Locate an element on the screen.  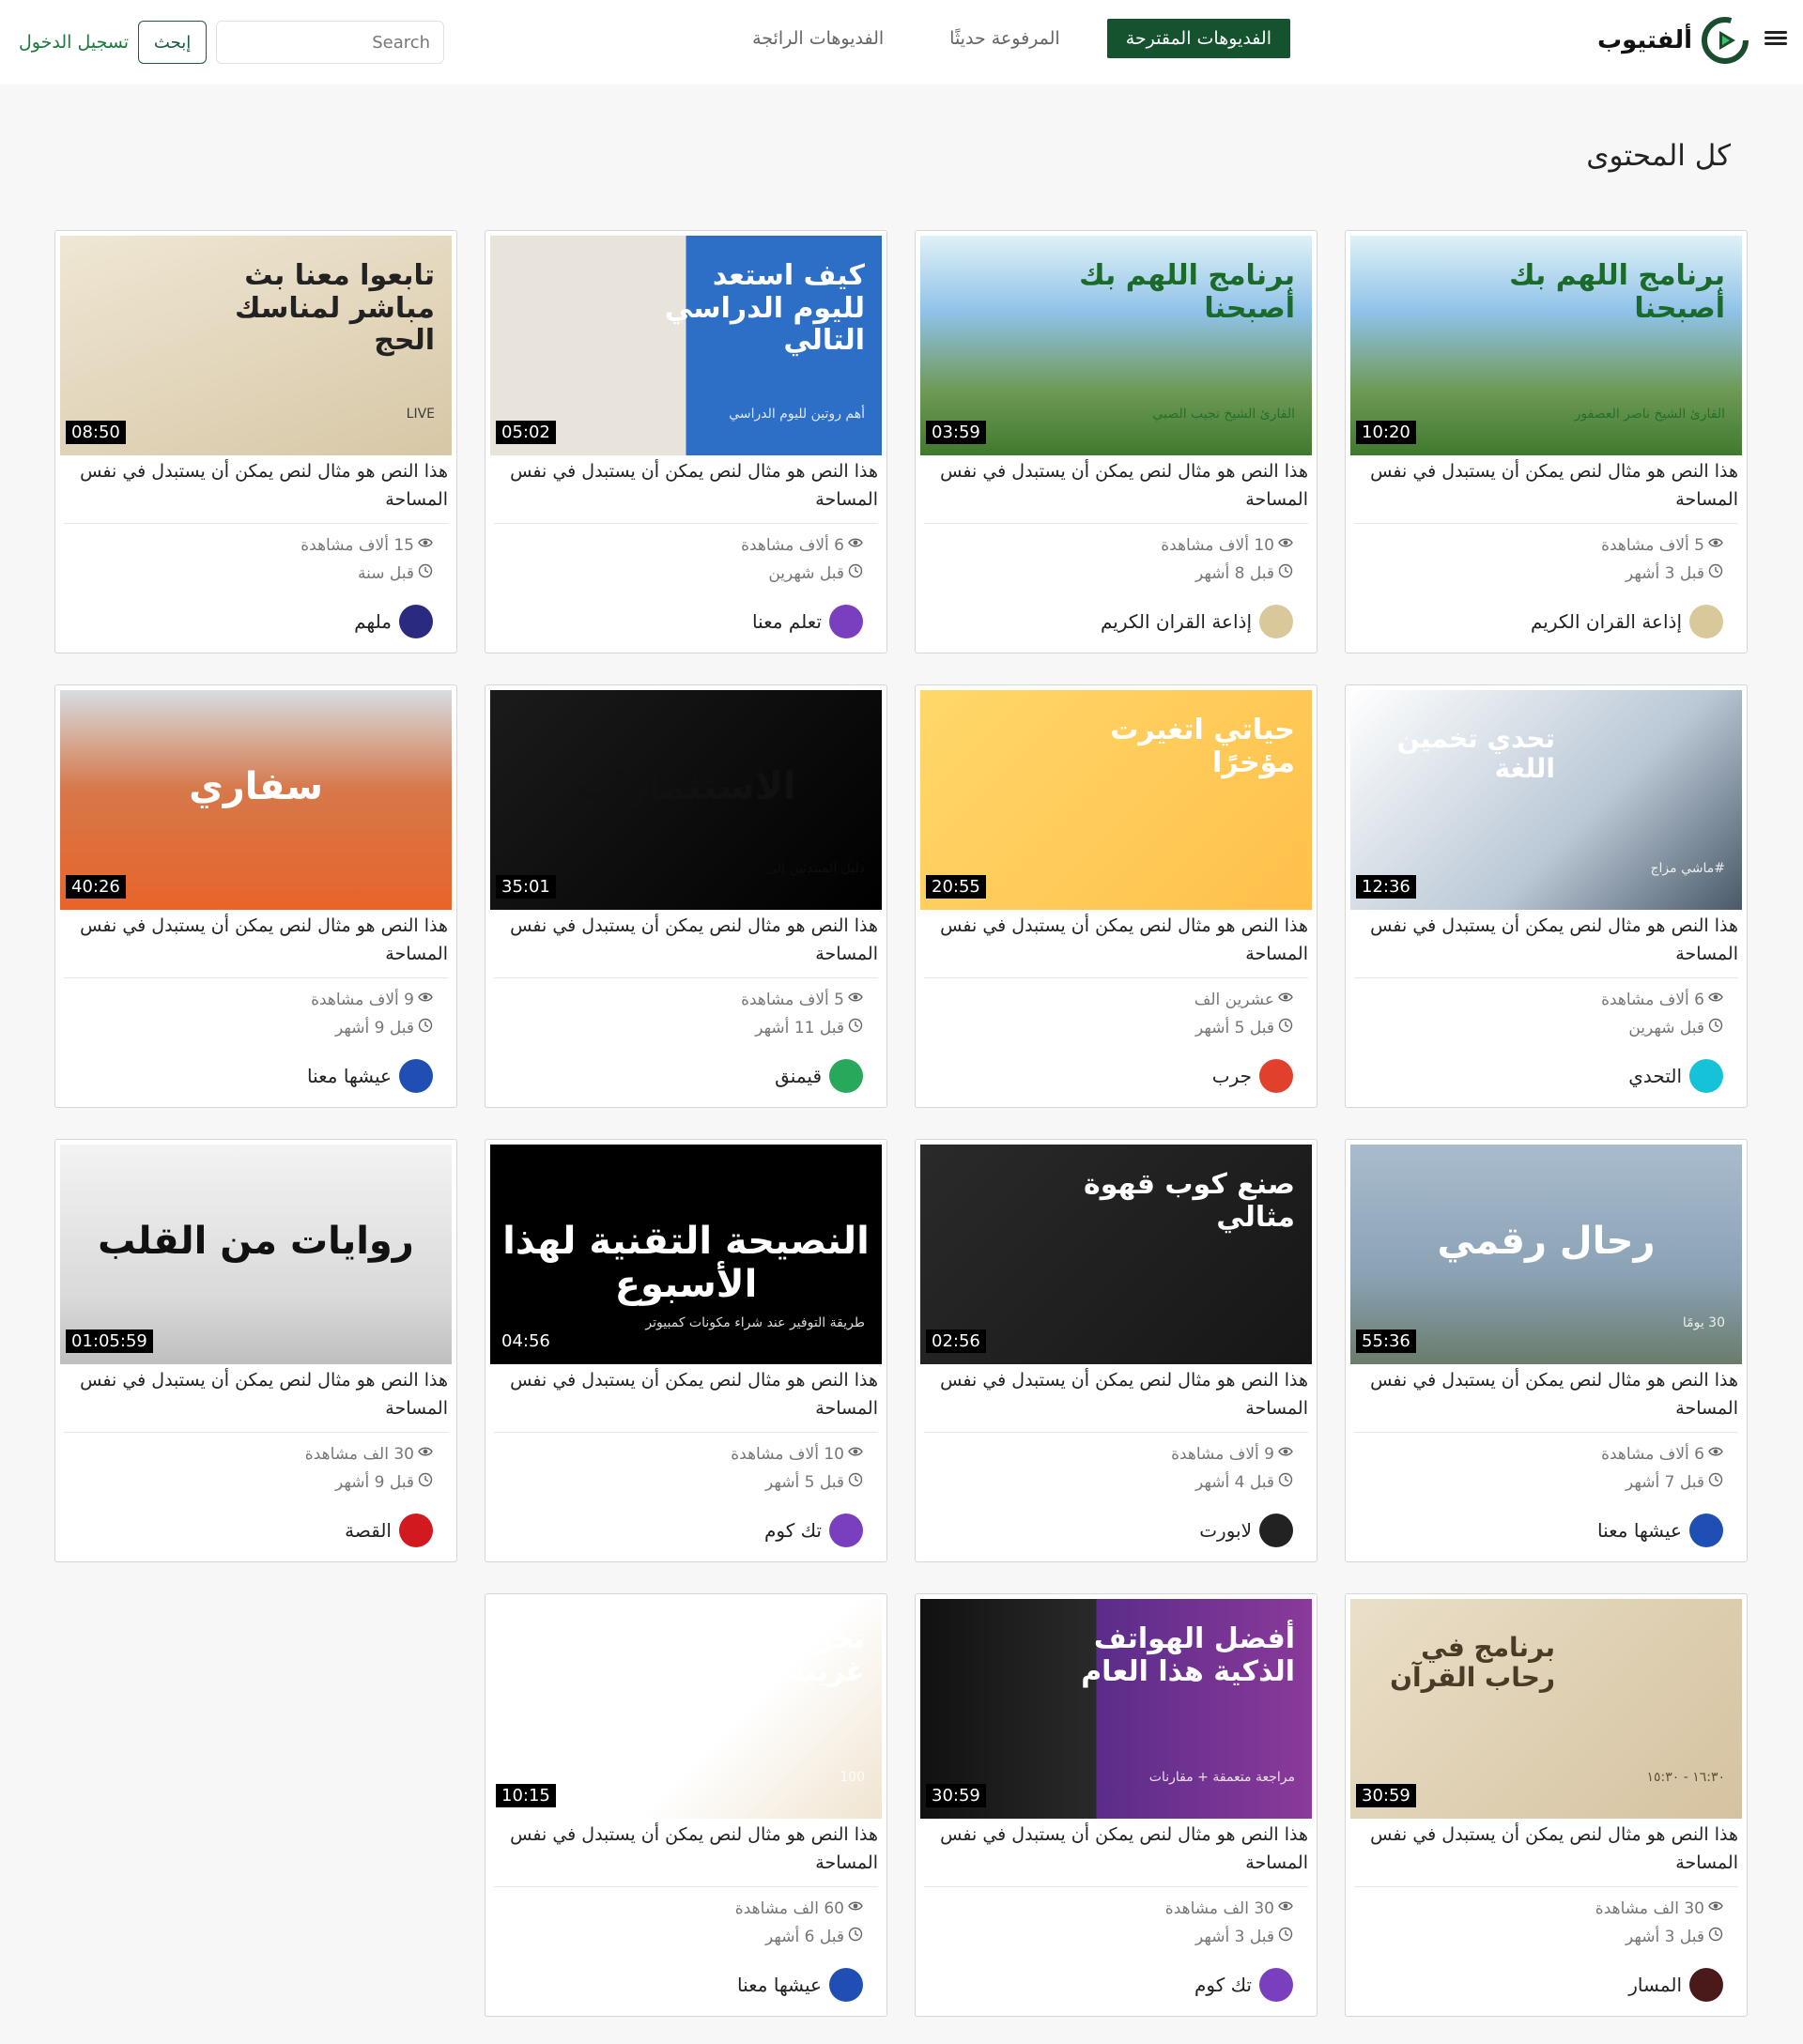
tab-recent: المرفوعة حديثًا is located at coordinates (1005, 38).